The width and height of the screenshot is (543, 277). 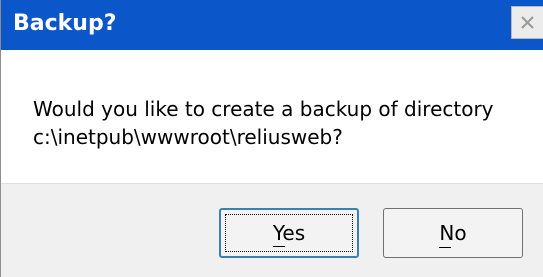 I want to click on message-line-2: c:\inetpub\wwwroot\reliusweb?, so click(x=188, y=137).